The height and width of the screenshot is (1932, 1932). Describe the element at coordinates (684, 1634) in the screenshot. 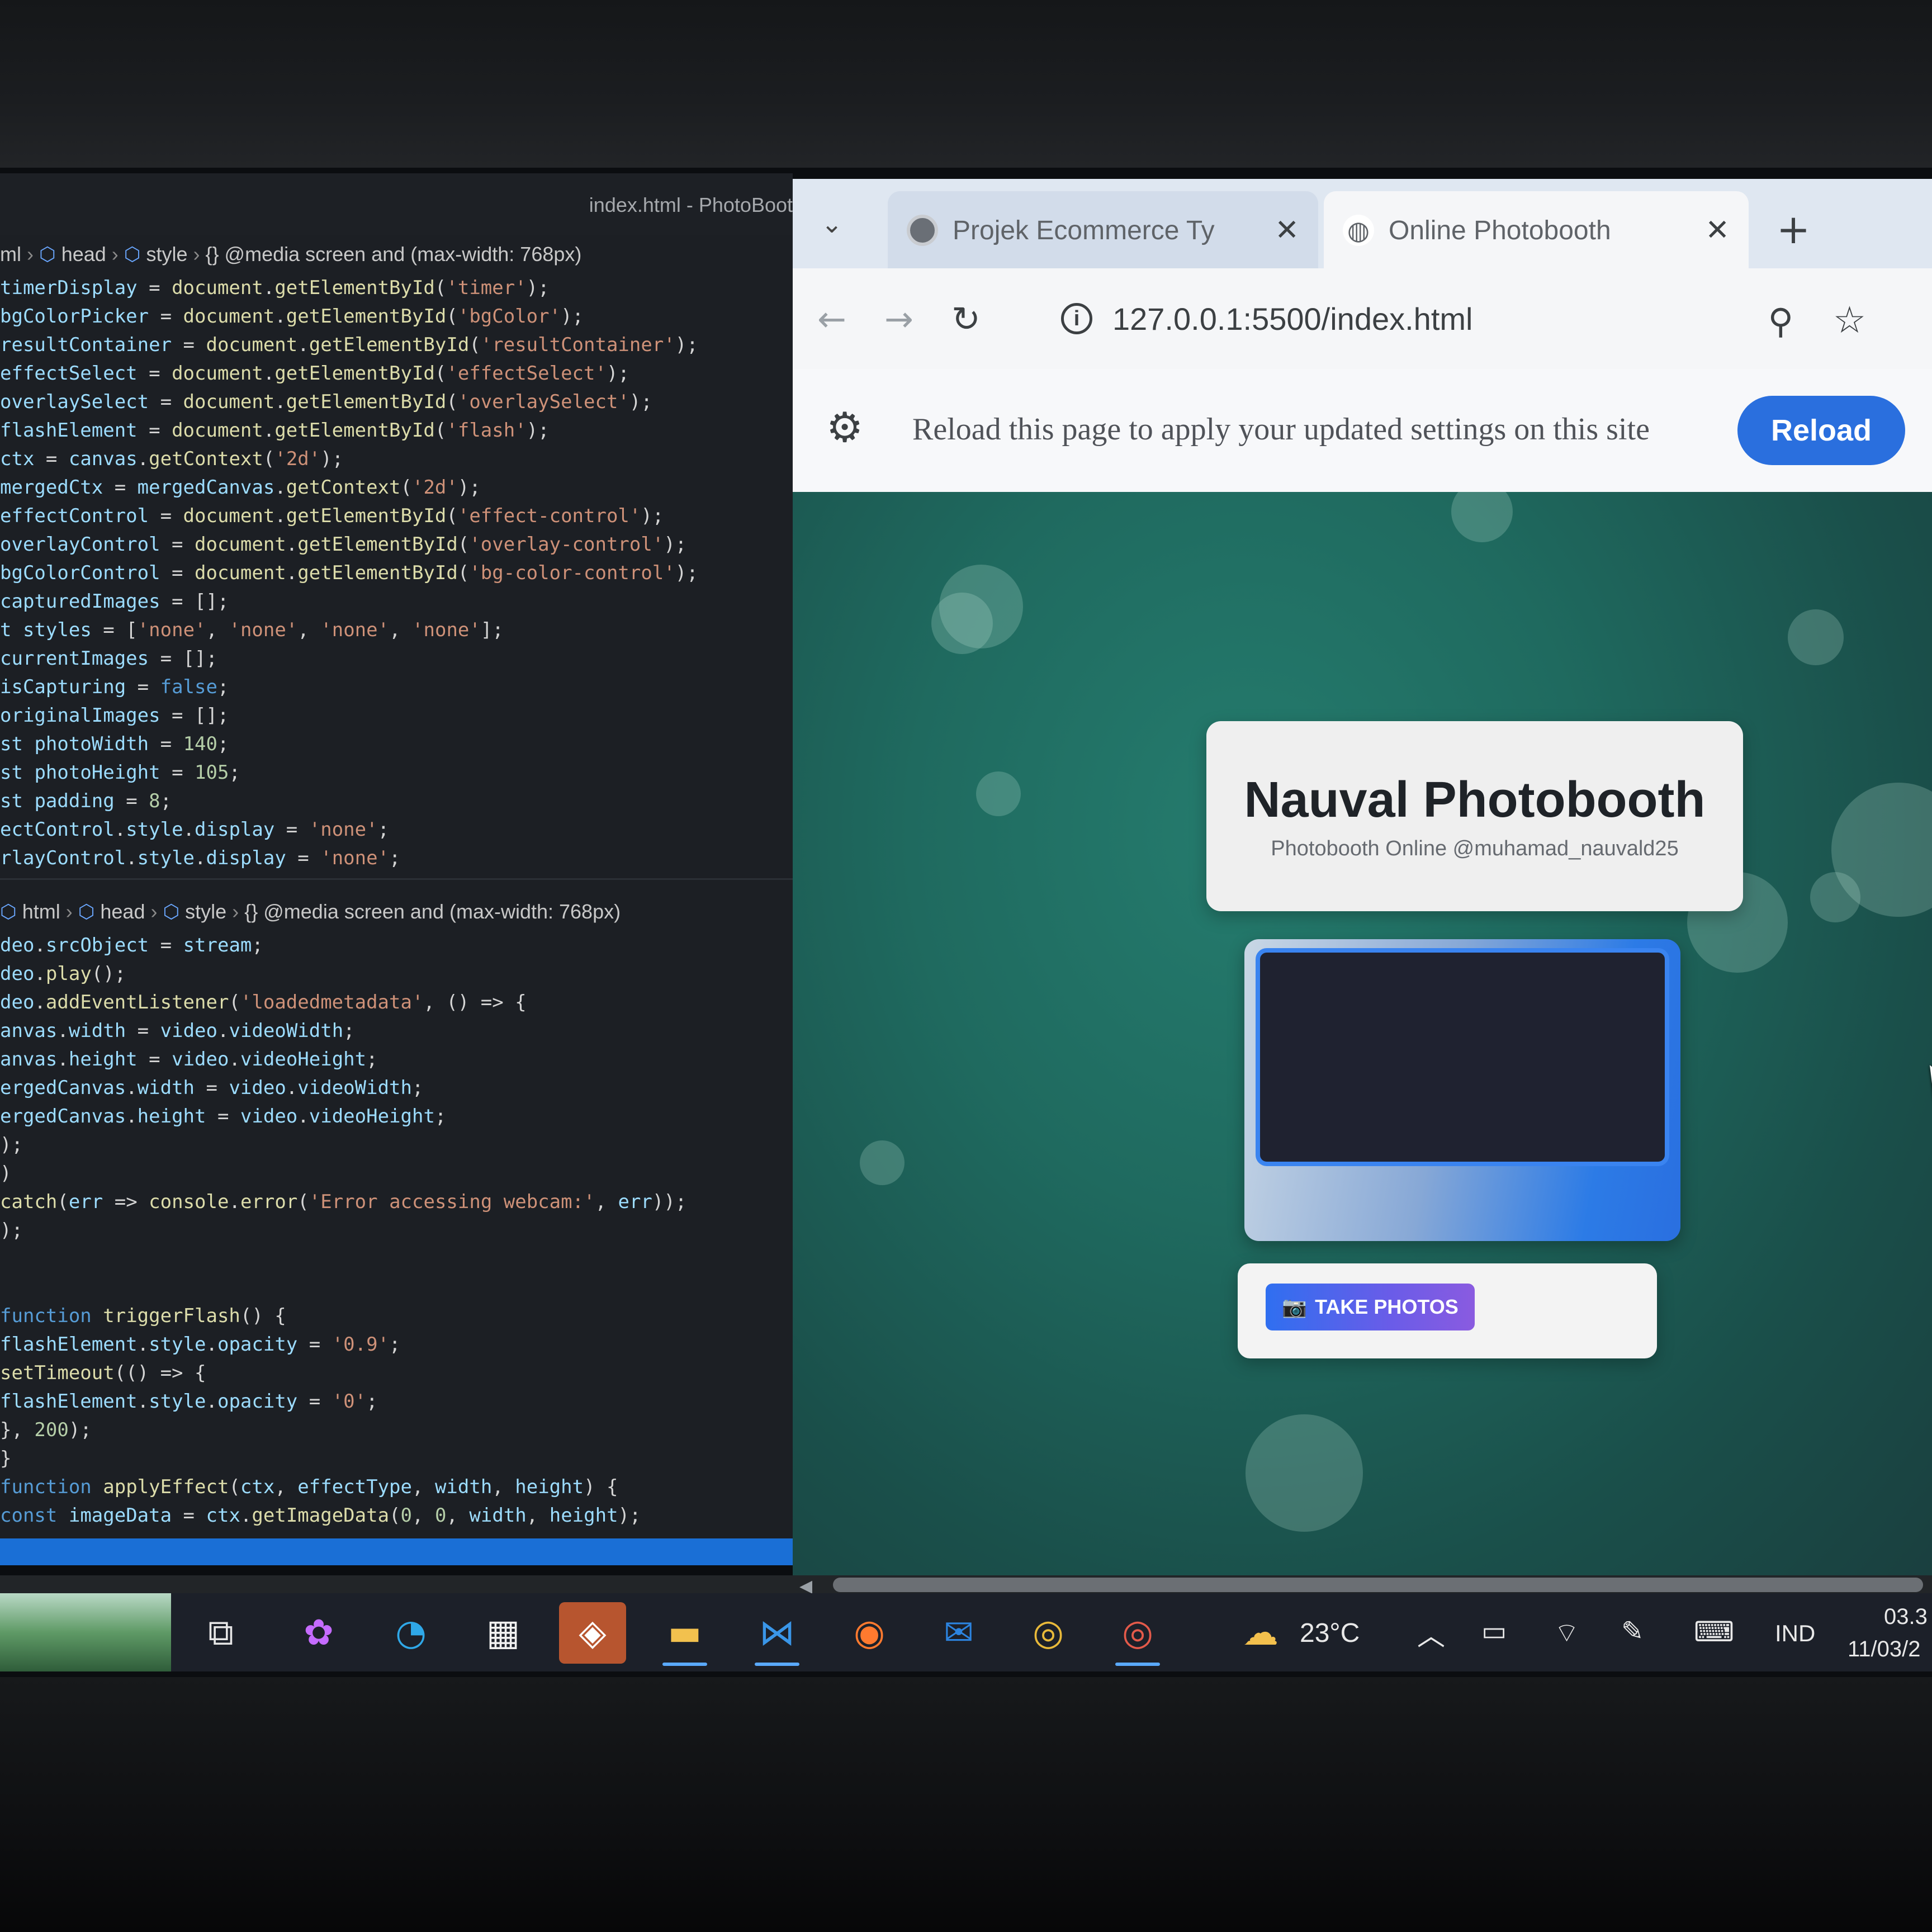

I see `file-explorer-icon: ▬` at that location.